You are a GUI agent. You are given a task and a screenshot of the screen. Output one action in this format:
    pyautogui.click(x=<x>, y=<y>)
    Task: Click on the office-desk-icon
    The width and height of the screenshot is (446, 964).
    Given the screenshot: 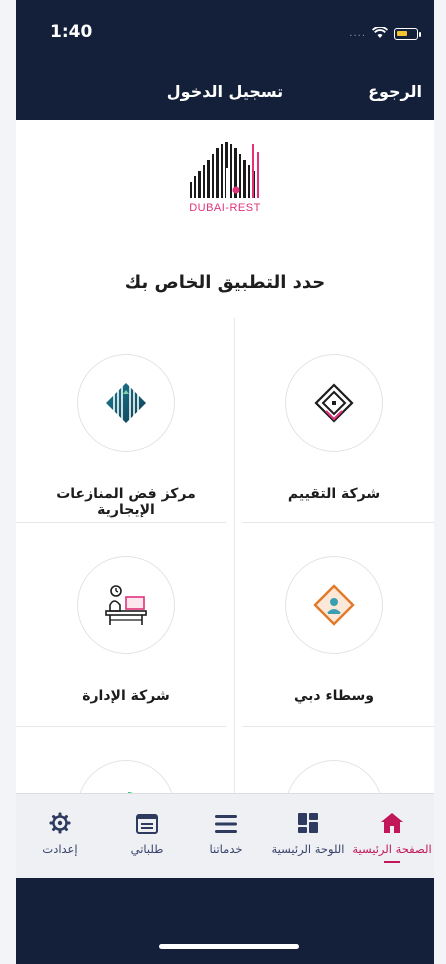 What is the action you would take?
    pyautogui.click(x=126, y=605)
    